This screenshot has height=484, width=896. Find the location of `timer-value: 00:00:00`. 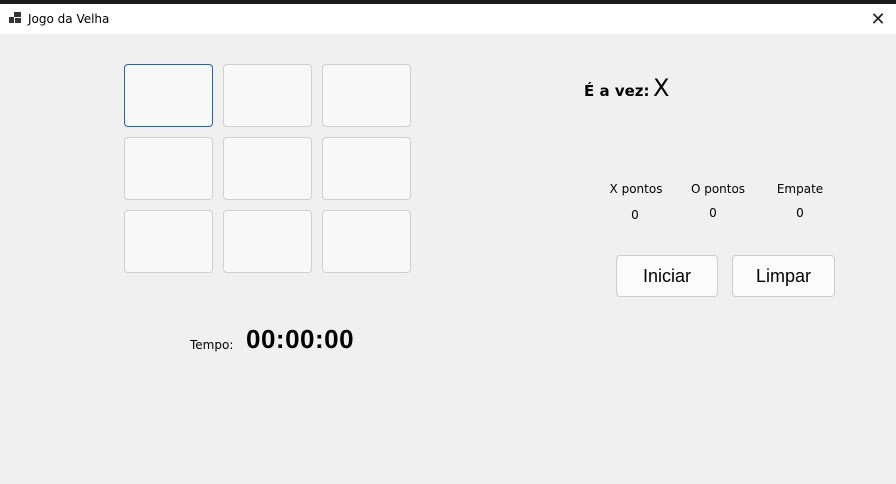

timer-value: 00:00:00 is located at coordinates (300, 339).